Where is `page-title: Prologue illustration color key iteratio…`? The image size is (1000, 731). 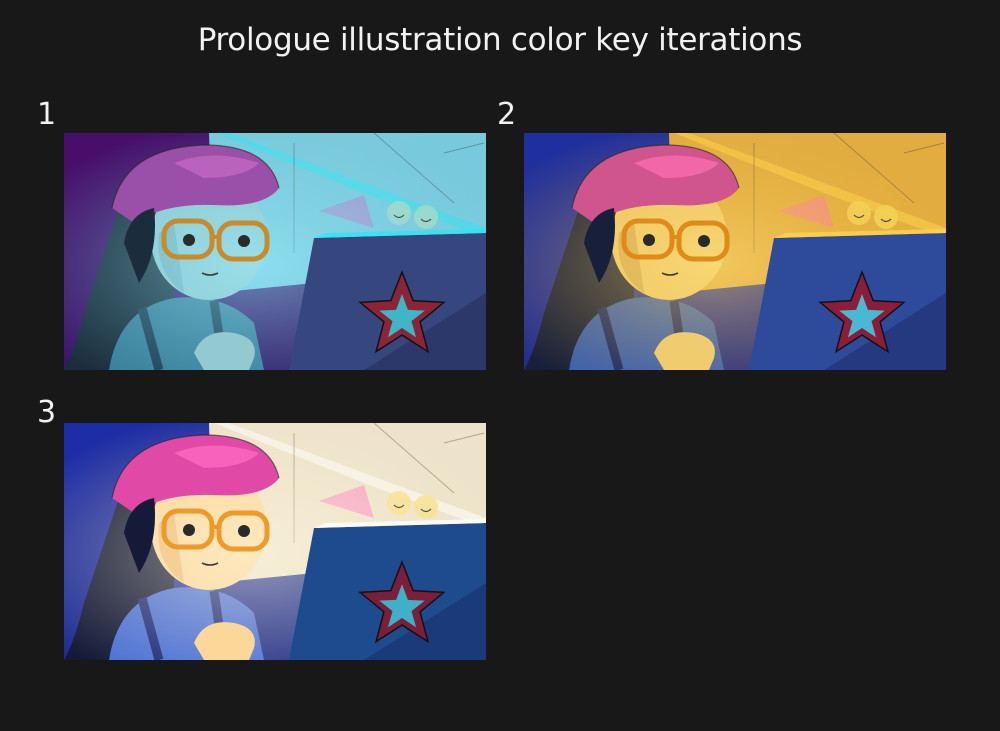 page-title: Prologue illustration color key iteratio… is located at coordinates (500, 40).